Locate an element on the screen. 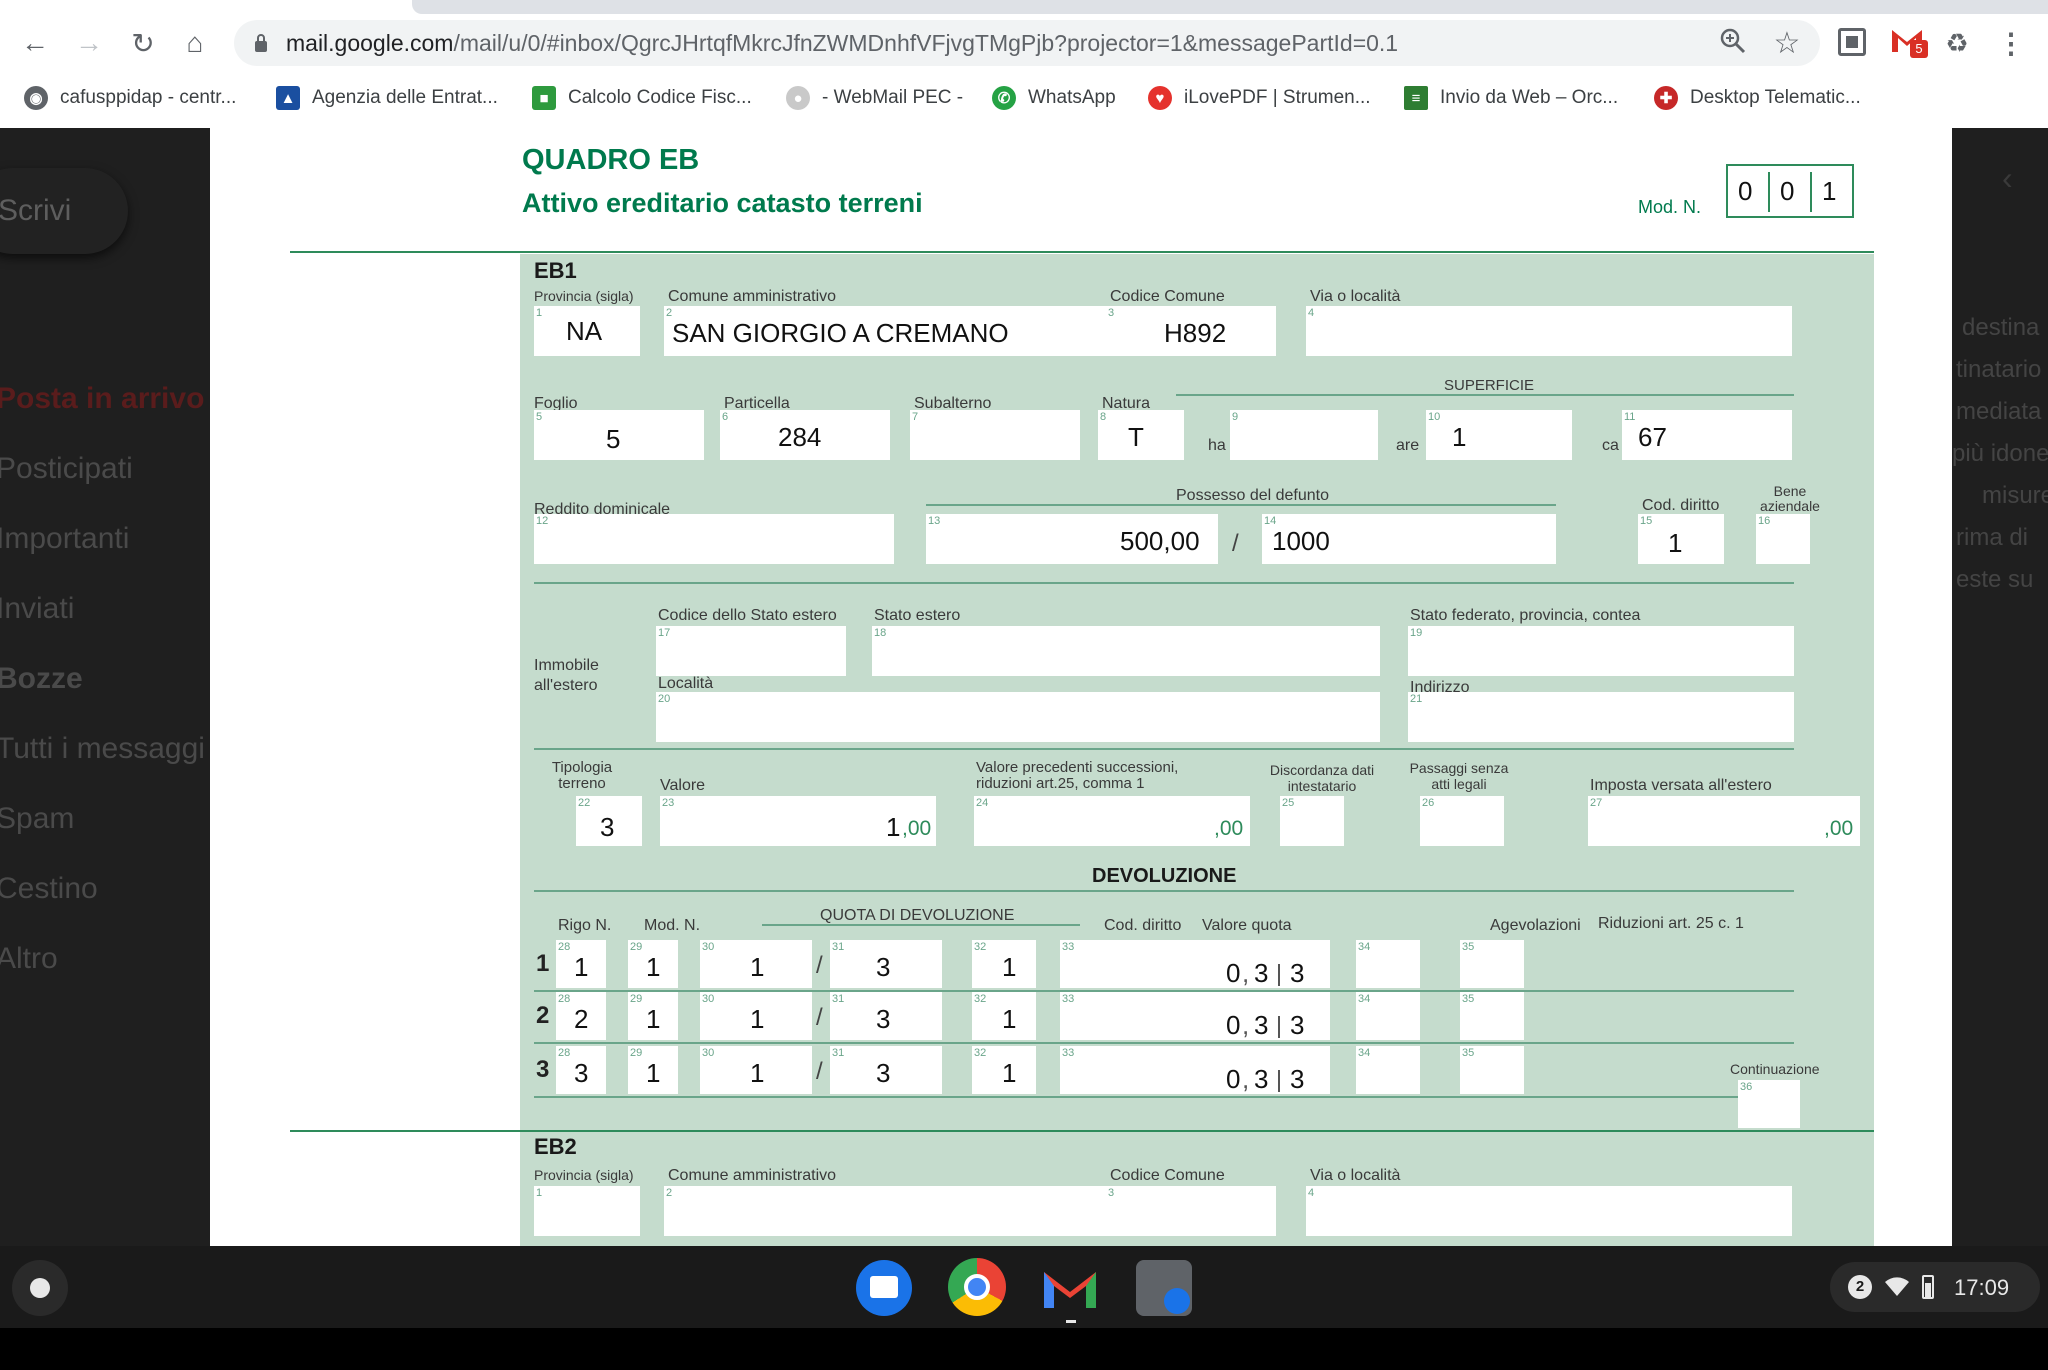 The width and height of the screenshot is (2048, 1370). nav-item-spam: Spam is located at coordinates (37, 819).